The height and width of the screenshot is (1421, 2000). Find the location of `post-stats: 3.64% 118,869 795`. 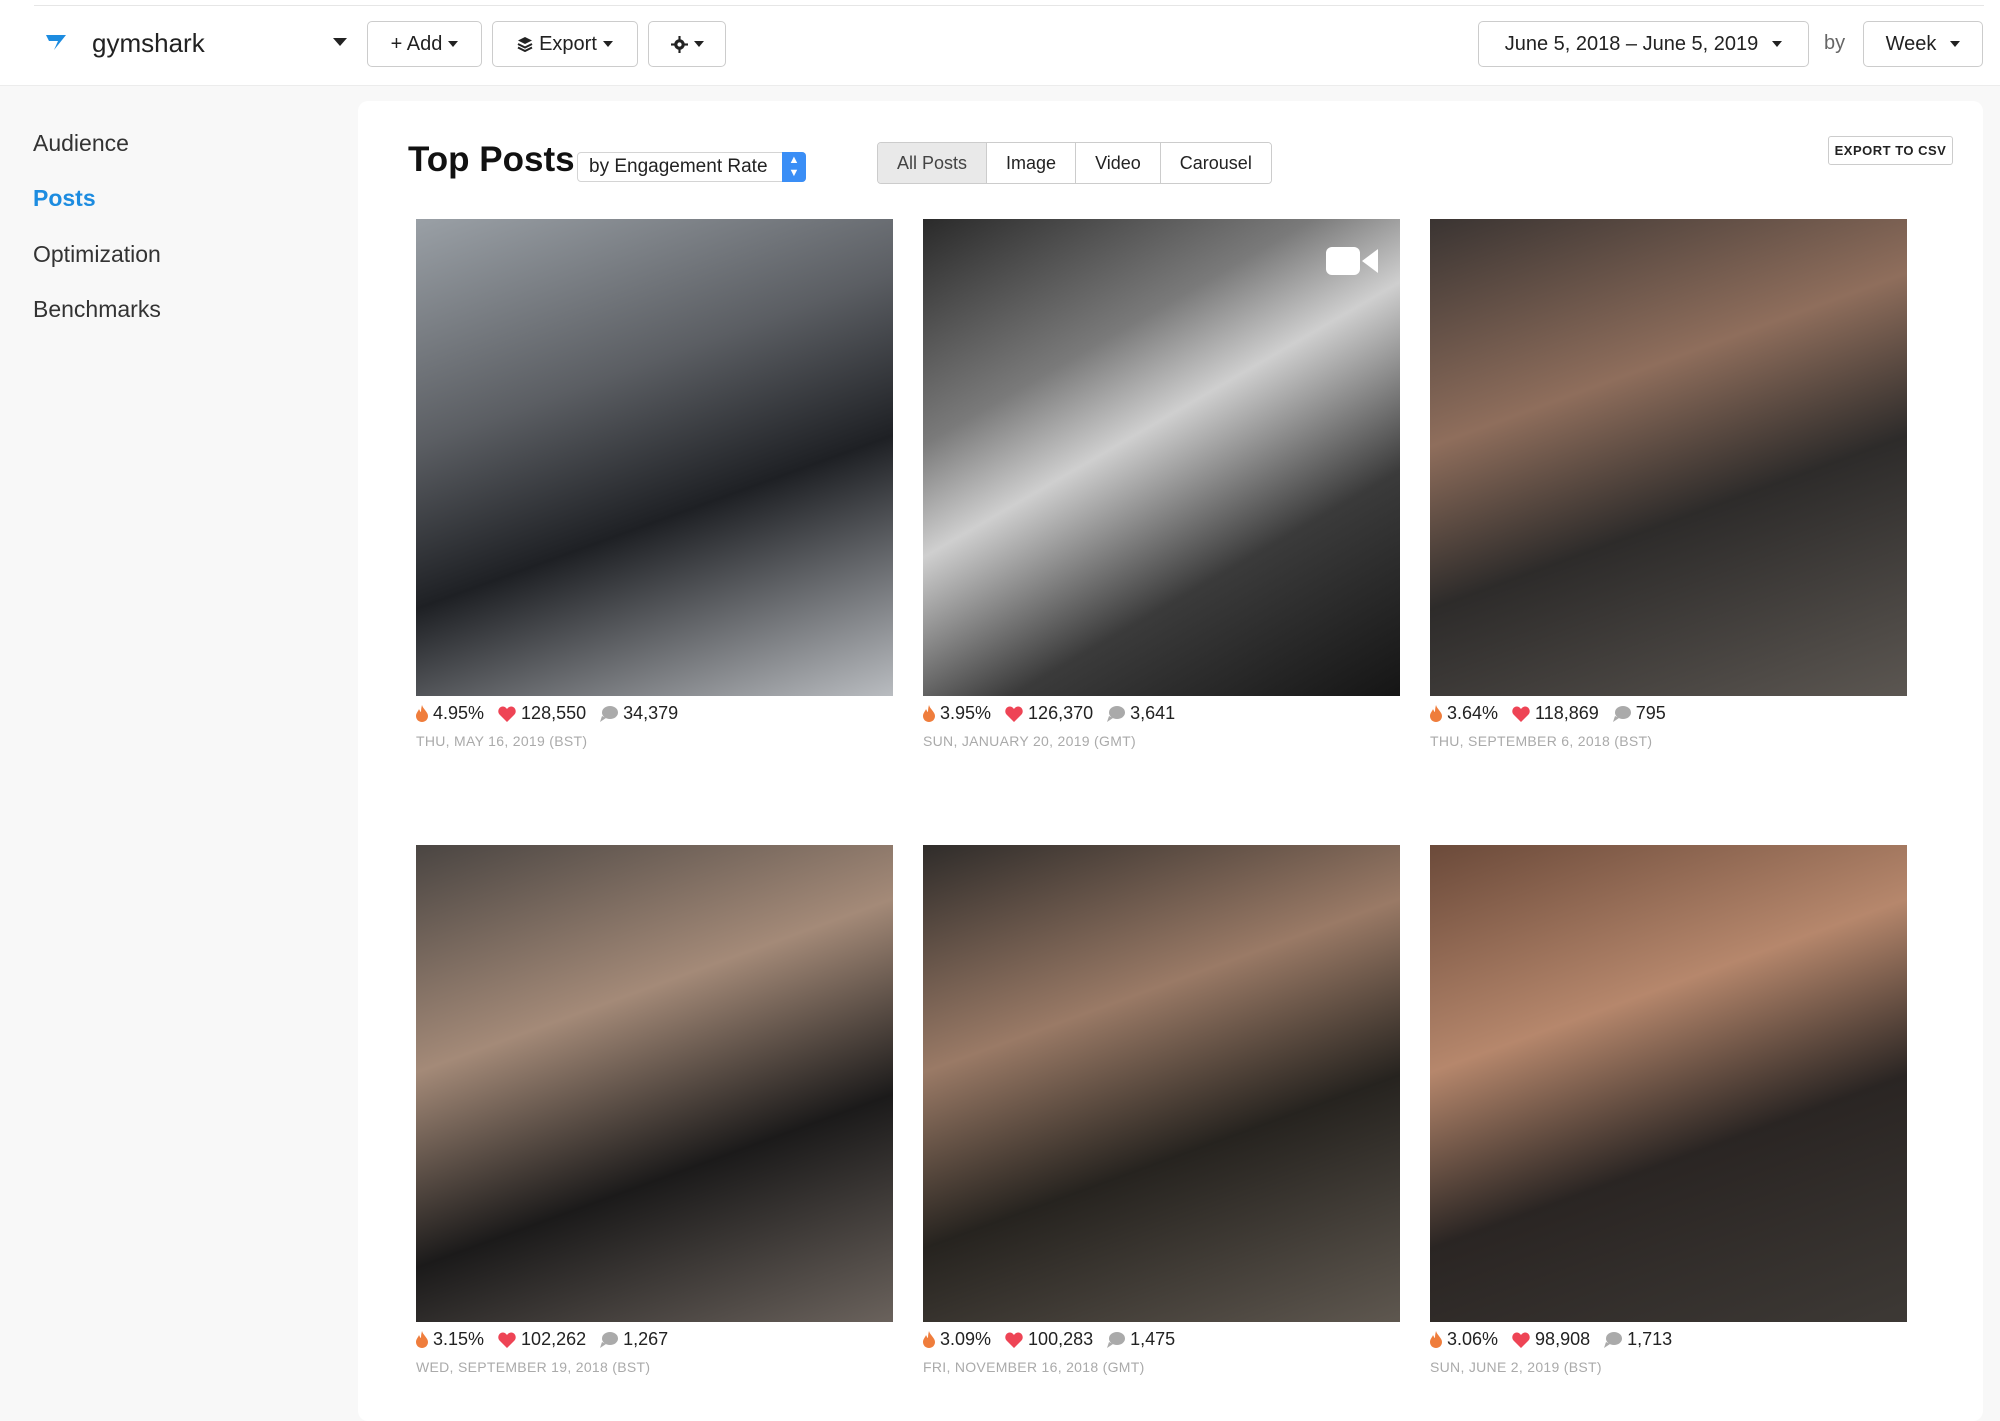

post-stats: 3.64% 118,869 795 is located at coordinates (1555, 713).